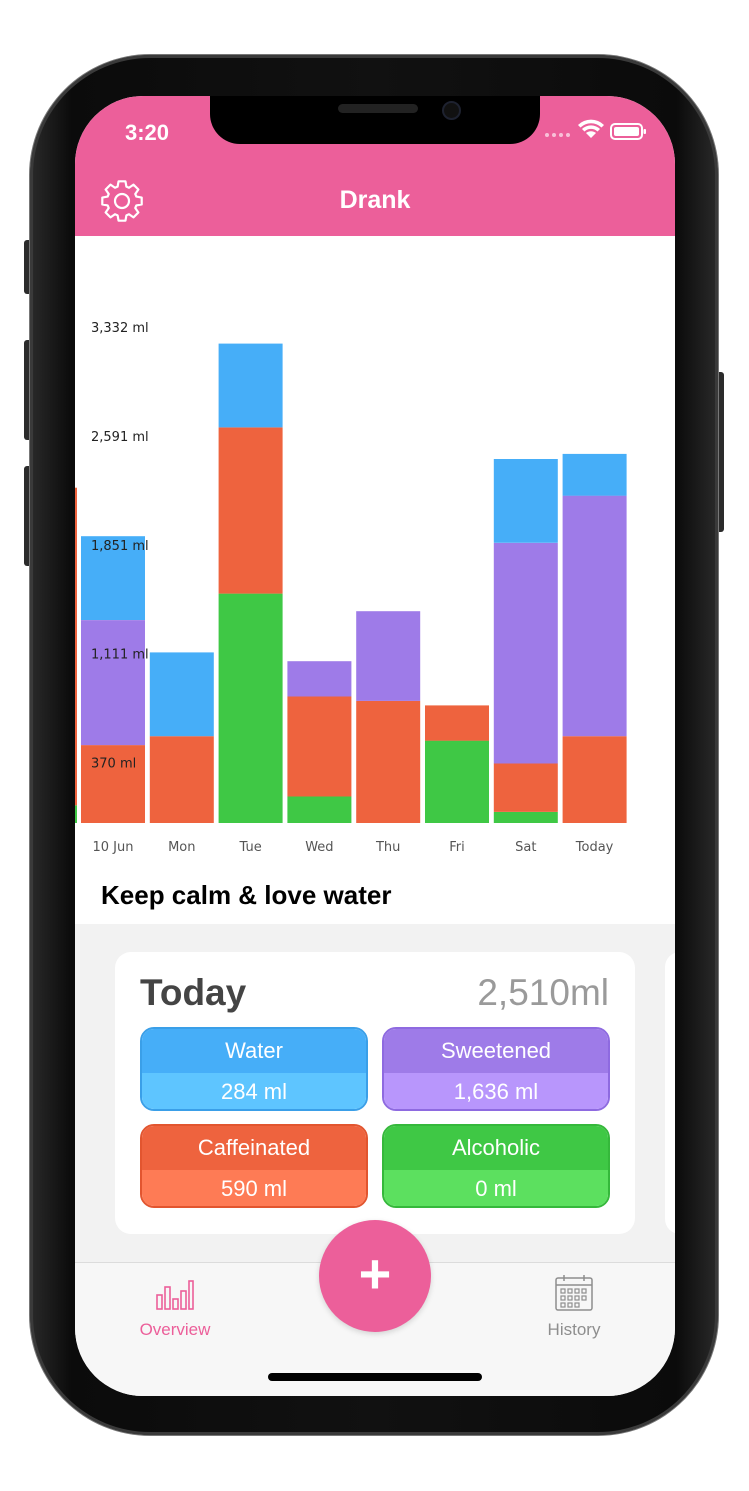  I want to click on x-tick-label: Mon, so click(181, 847).